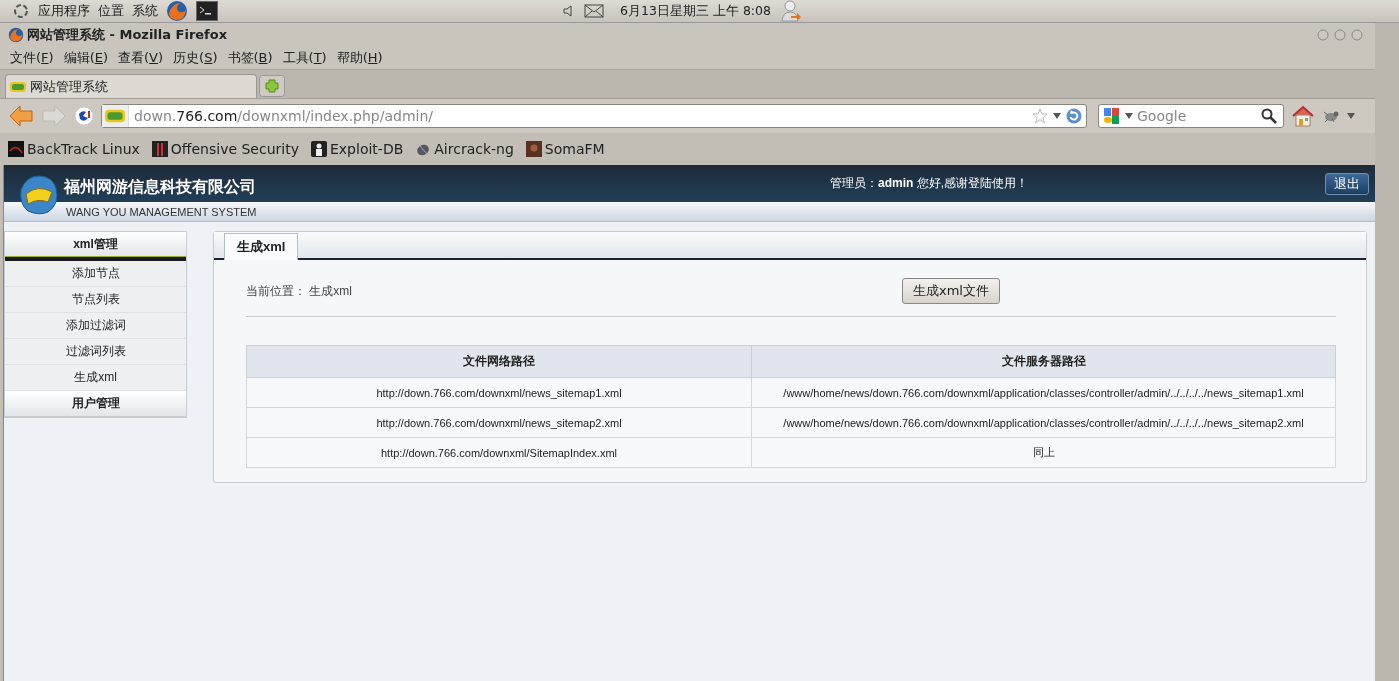 Image resolution: width=1399 pixels, height=681 pixels. Describe the element at coordinates (161, 211) in the screenshot. I see `system-subtitle: WANG YOU MANAGEMENT SYSTEM` at that location.